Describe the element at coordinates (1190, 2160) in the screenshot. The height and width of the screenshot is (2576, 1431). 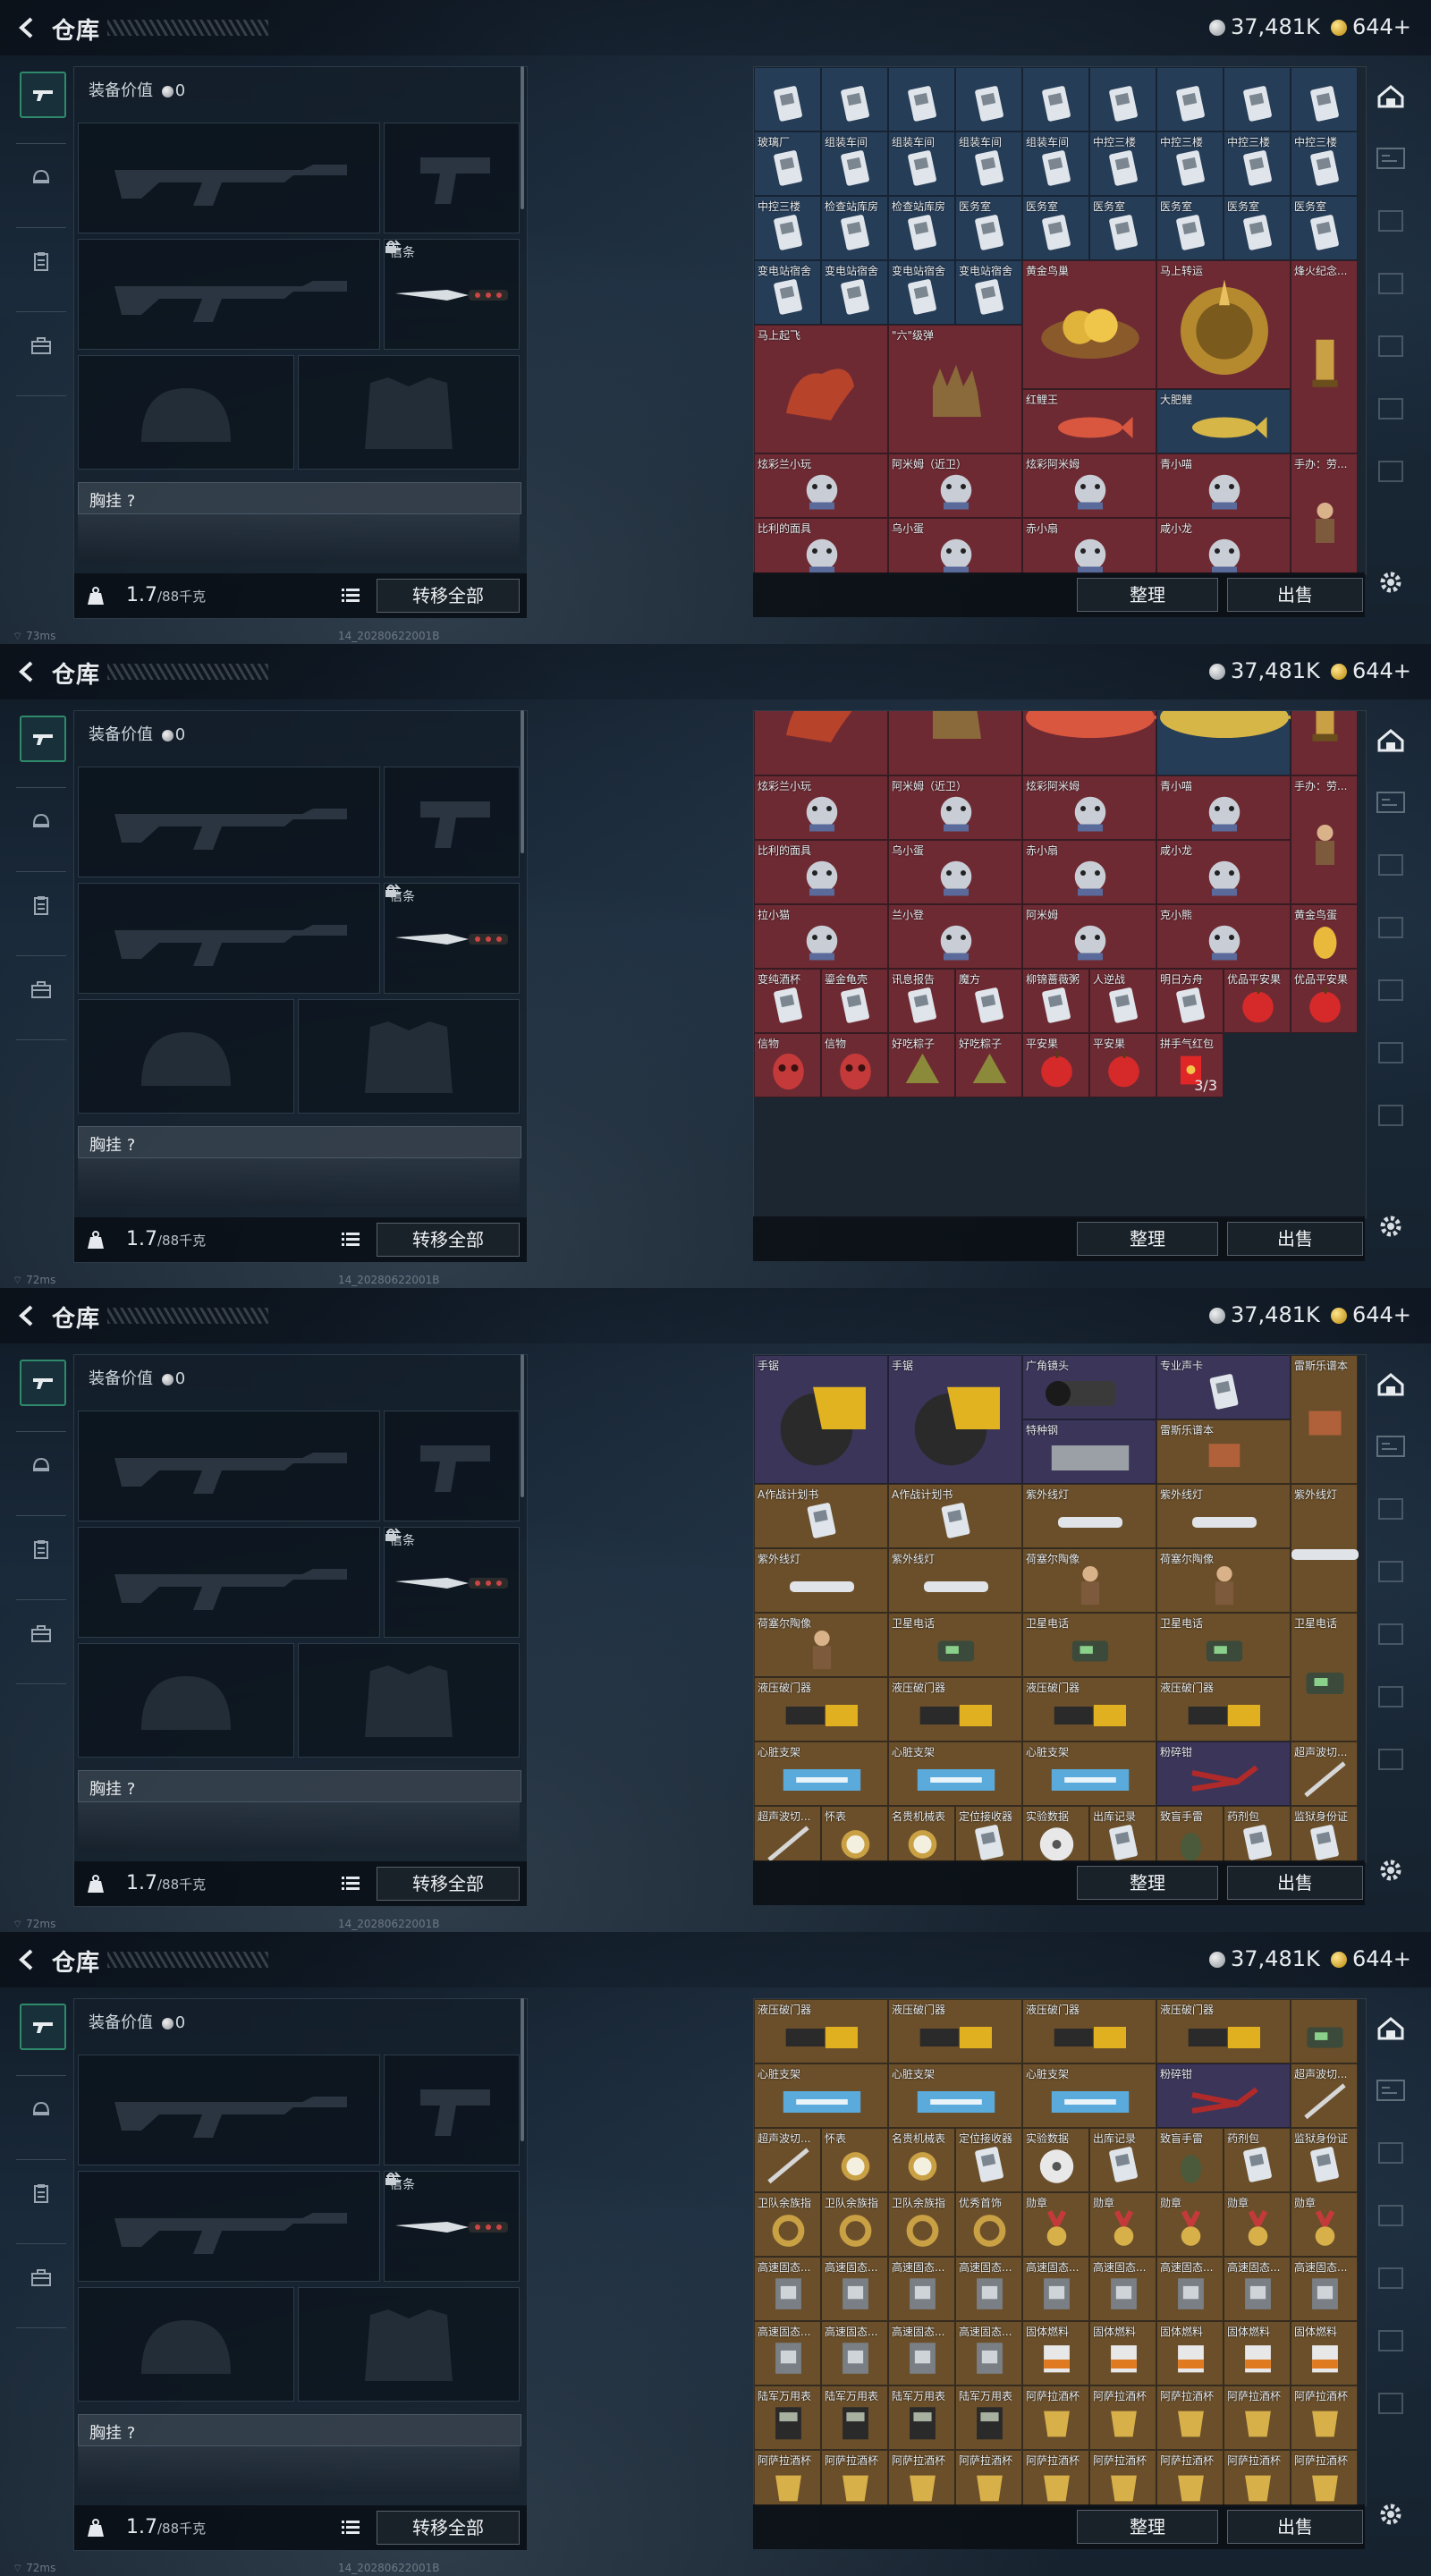
I see `stash-item: 致盲手雷` at that location.